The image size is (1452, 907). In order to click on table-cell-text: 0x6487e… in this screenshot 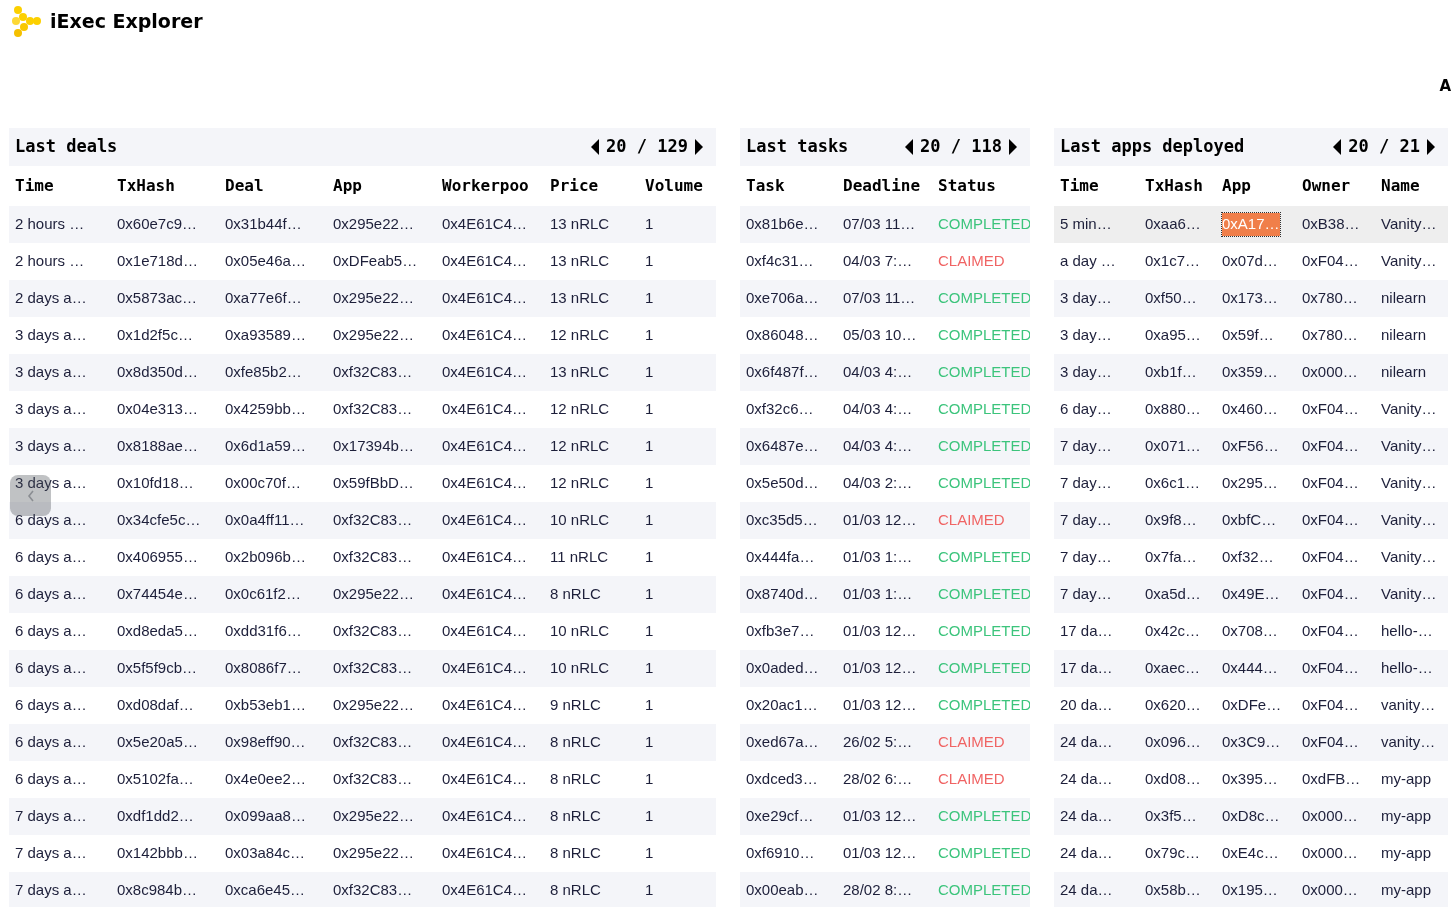, I will do `click(782, 446)`.